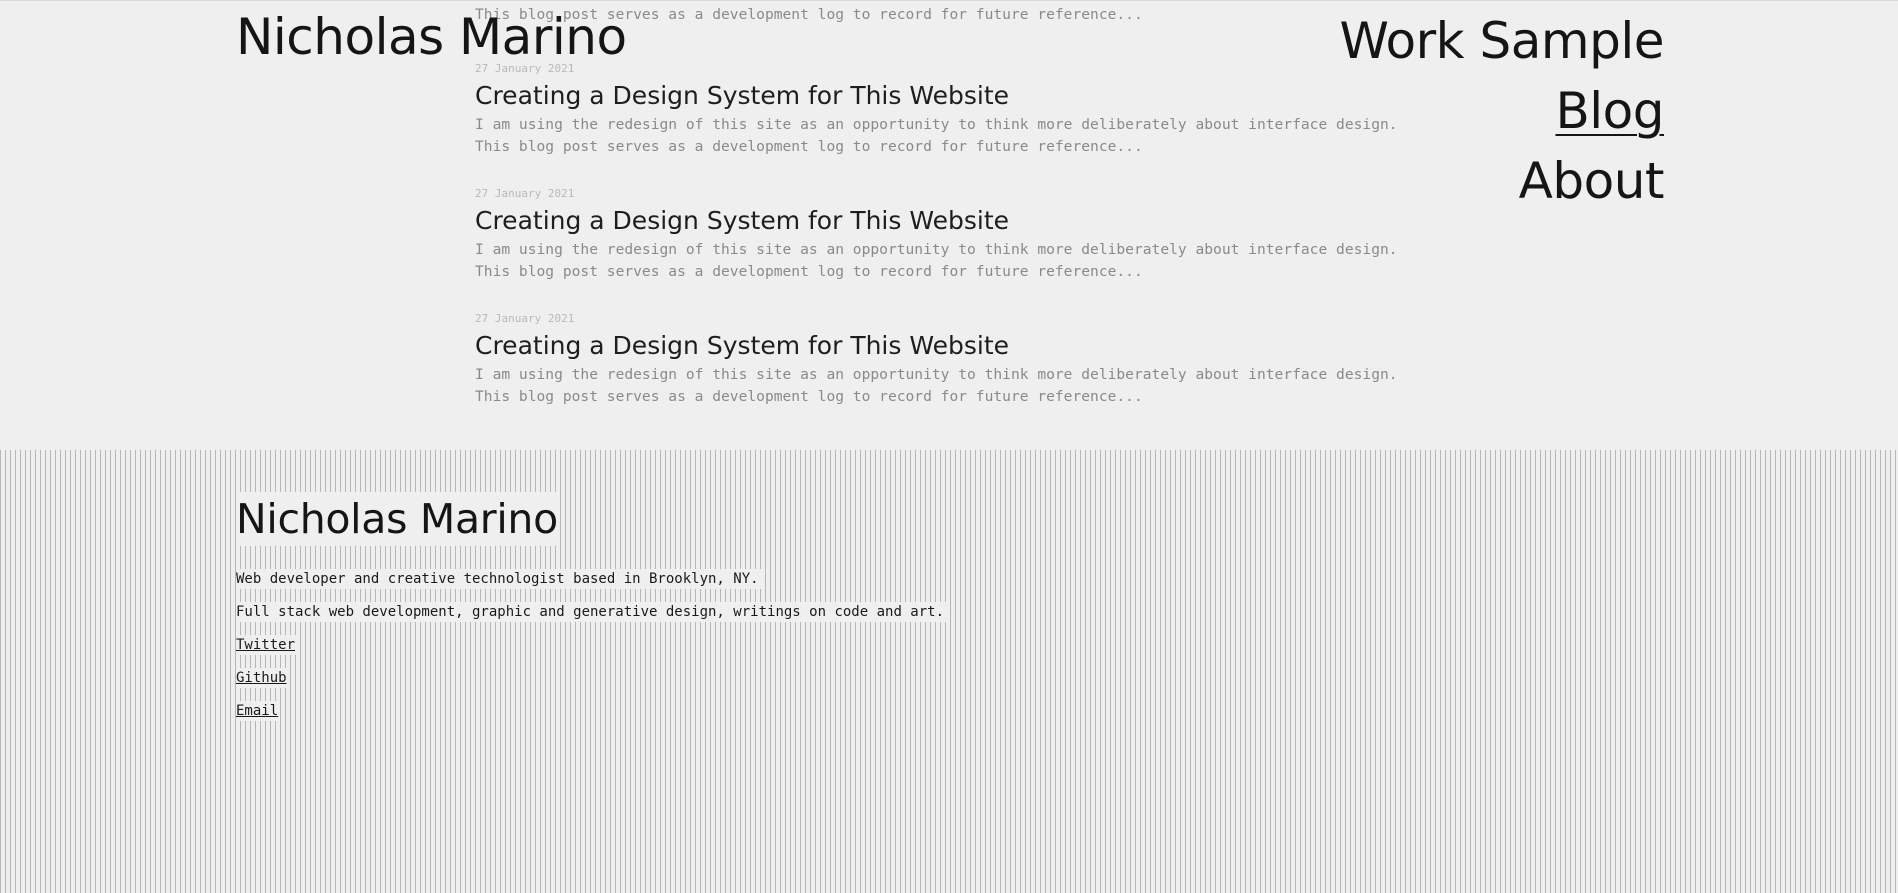  What do you see at coordinates (258, 711) in the screenshot?
I see `email-link: Email` at bounding box center [258, 711].